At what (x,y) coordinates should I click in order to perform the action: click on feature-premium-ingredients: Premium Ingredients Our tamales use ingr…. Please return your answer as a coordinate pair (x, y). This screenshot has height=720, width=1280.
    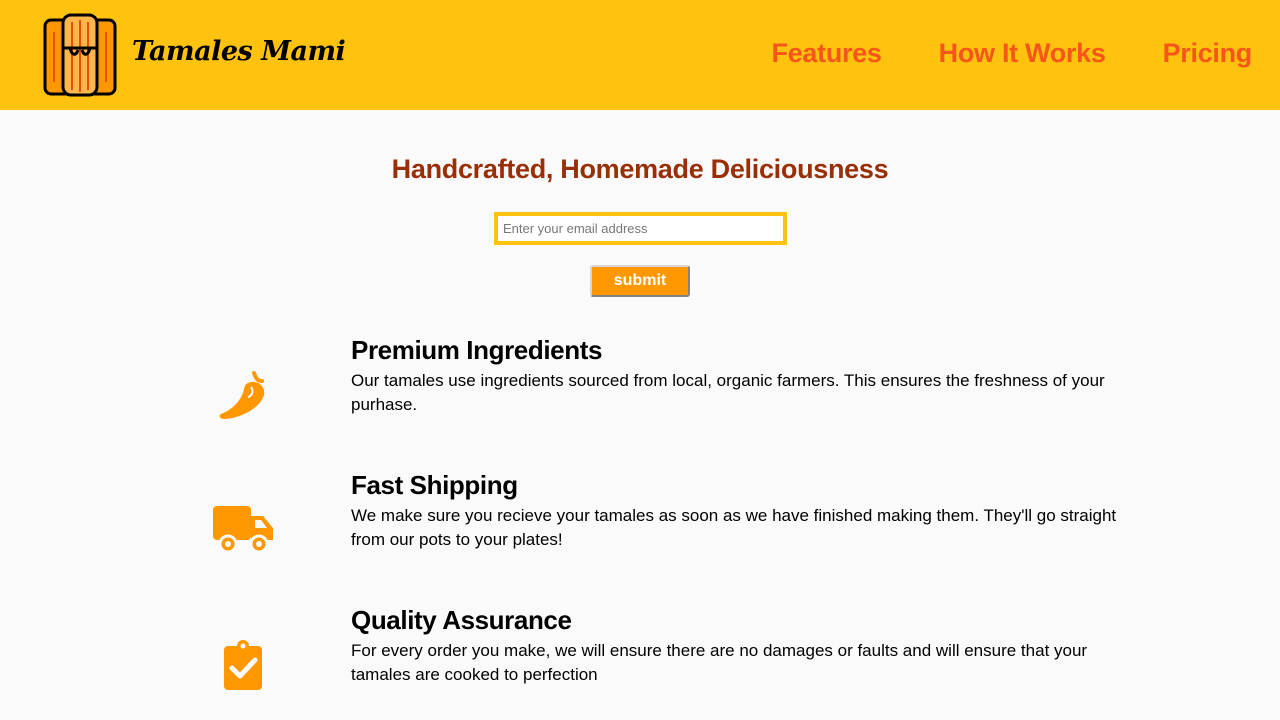
    Looking at the image, I should click on (640, 385).